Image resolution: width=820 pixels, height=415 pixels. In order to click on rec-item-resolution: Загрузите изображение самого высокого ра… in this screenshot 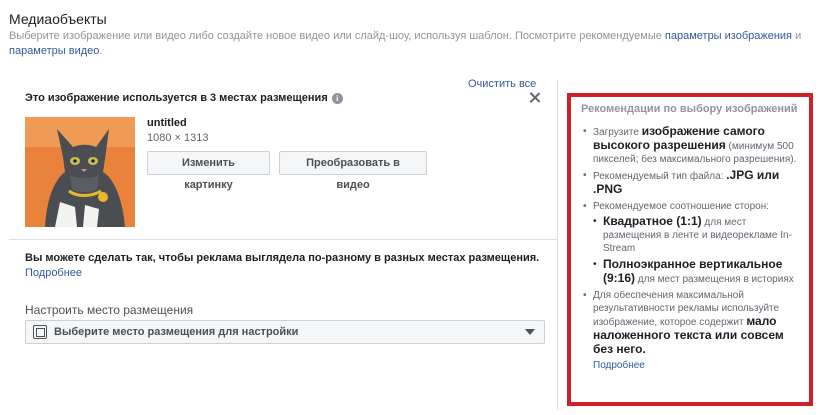, I will do `click(690, 145)`.